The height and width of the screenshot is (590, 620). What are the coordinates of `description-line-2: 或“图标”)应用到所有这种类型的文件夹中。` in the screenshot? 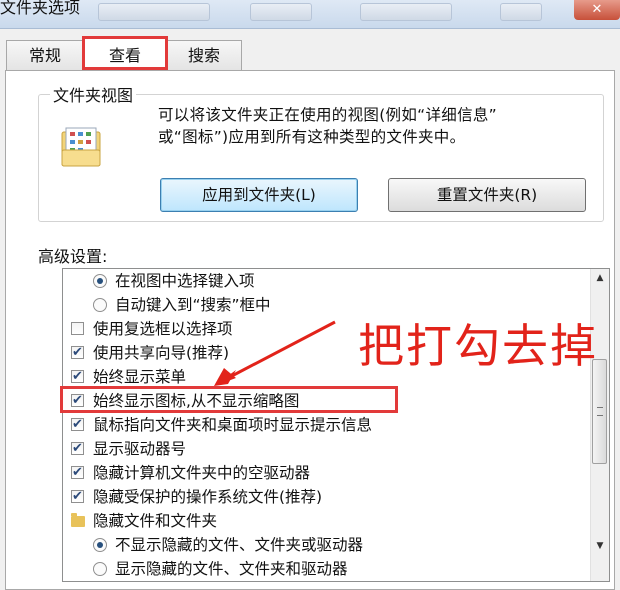 It's located at (312, 137).